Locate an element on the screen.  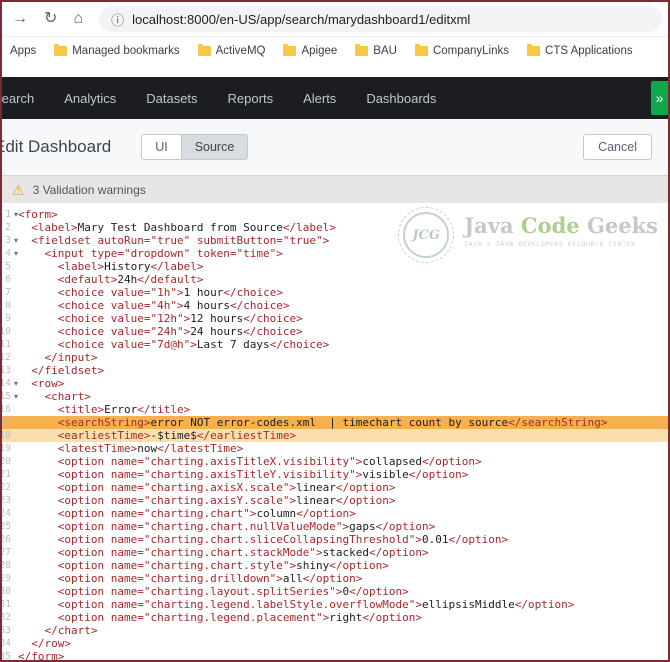
line-number: 5 is located at coordinates (8, 266).